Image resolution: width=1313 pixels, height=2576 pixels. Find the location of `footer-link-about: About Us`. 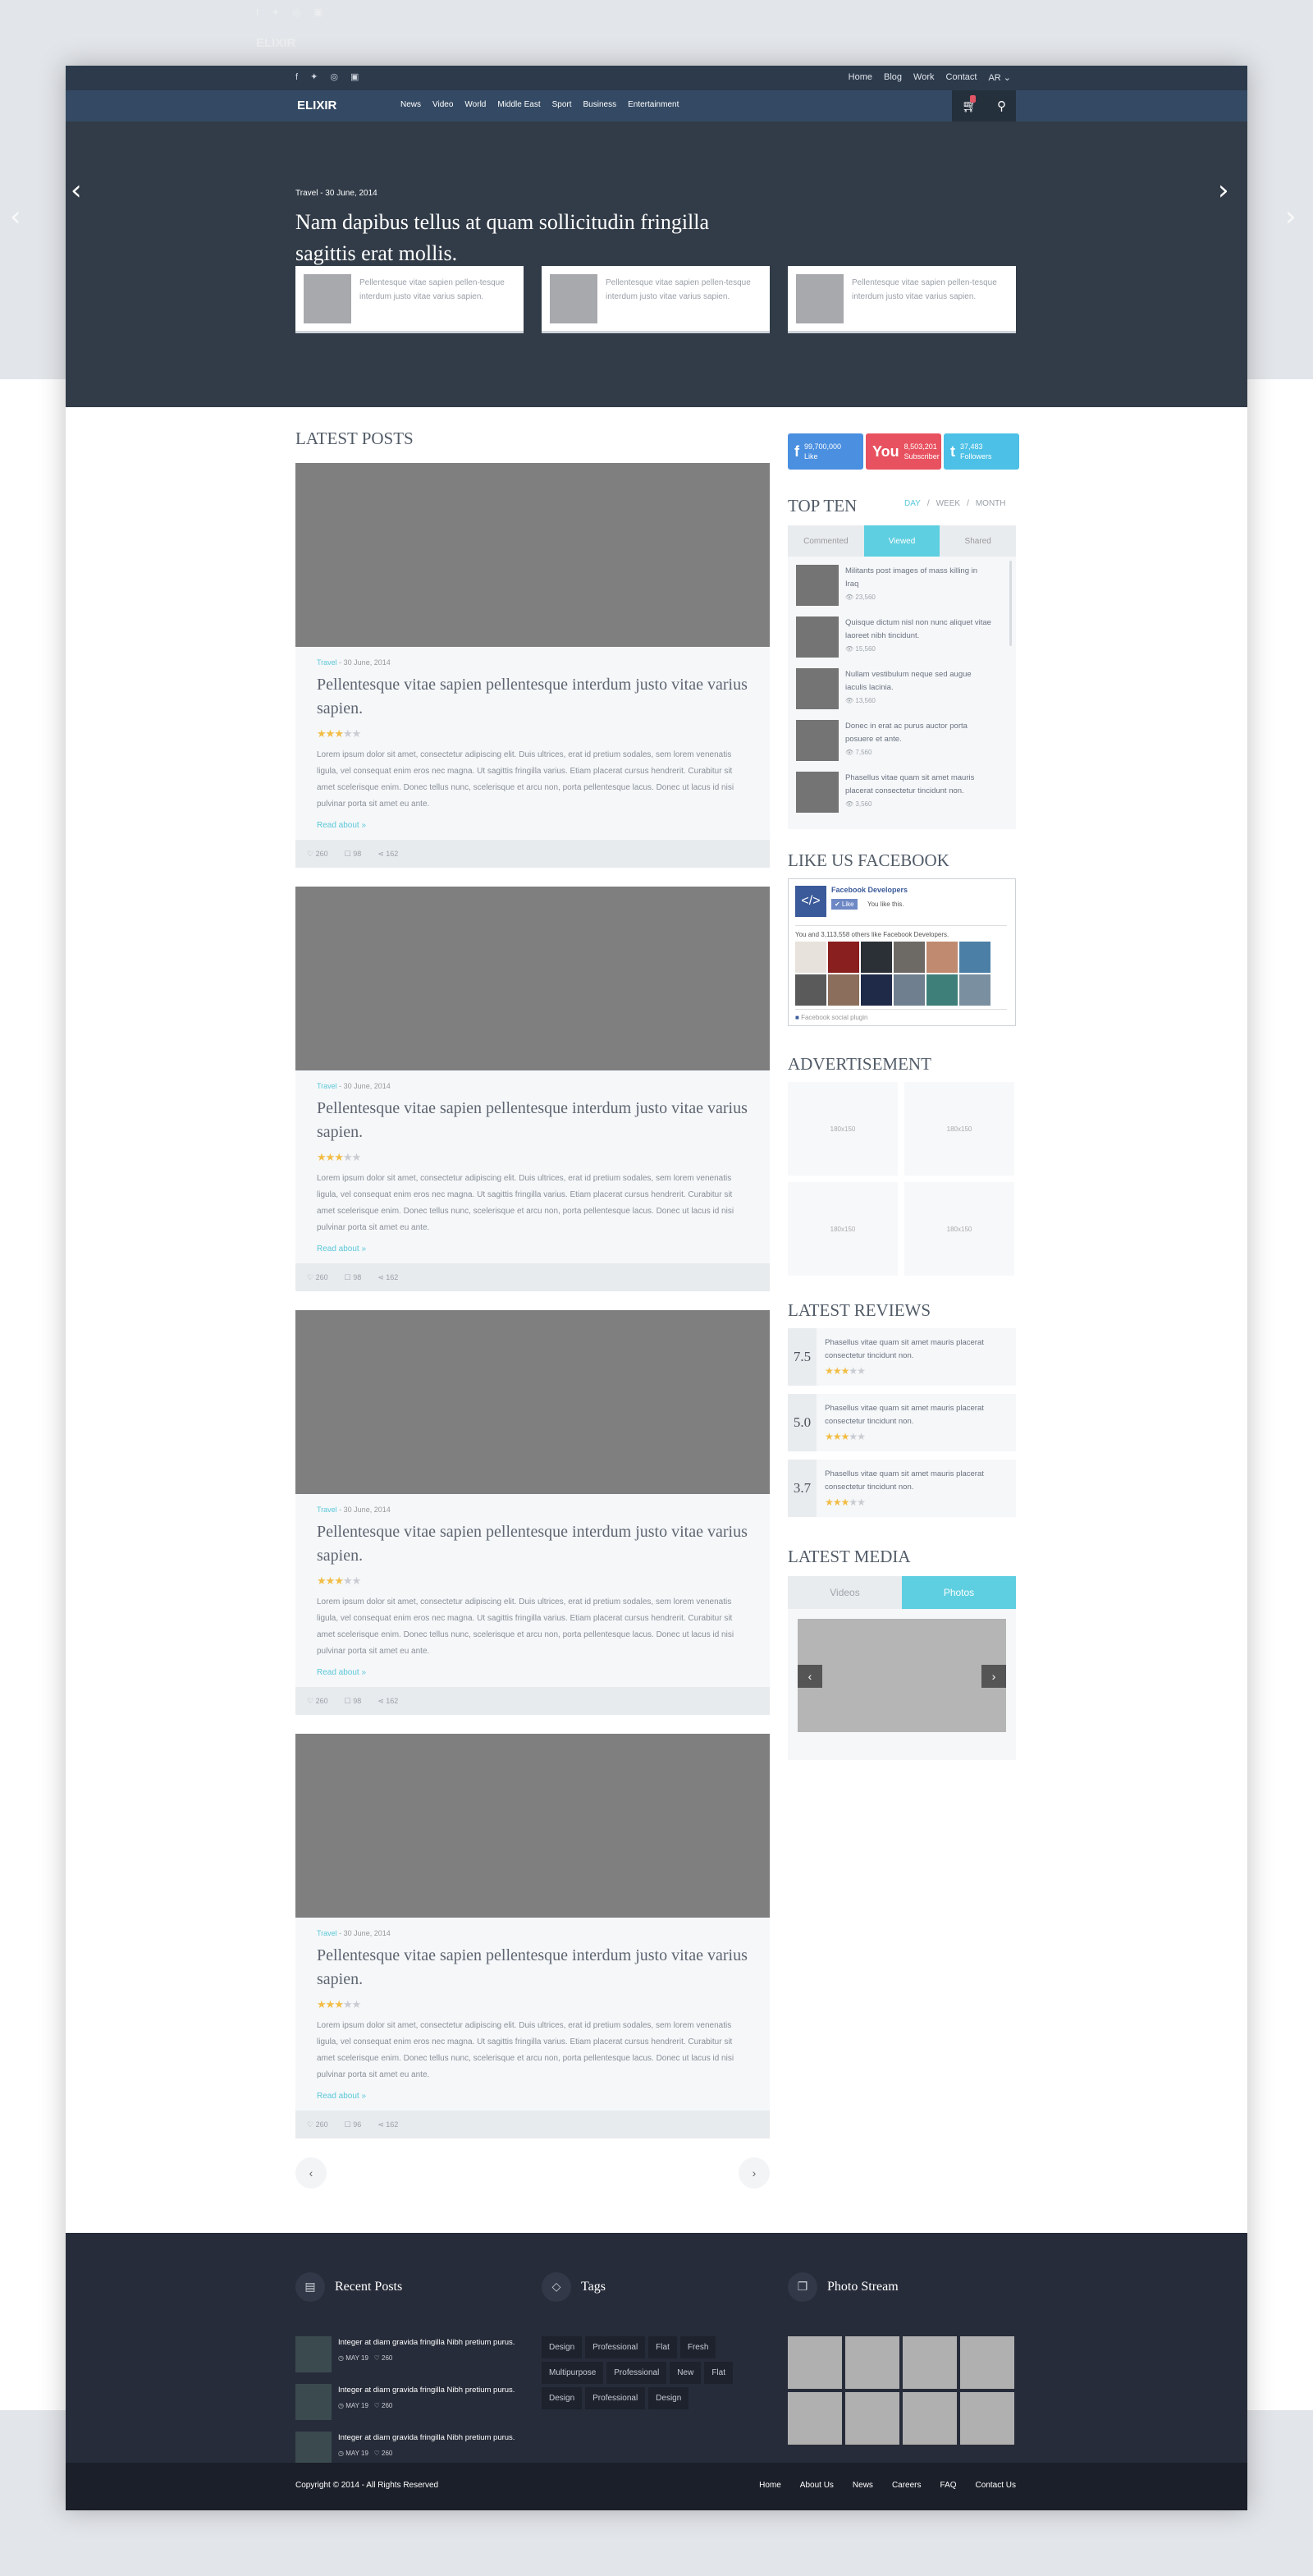

footer-link-about: About Us is located at coordinates (817, 2486).